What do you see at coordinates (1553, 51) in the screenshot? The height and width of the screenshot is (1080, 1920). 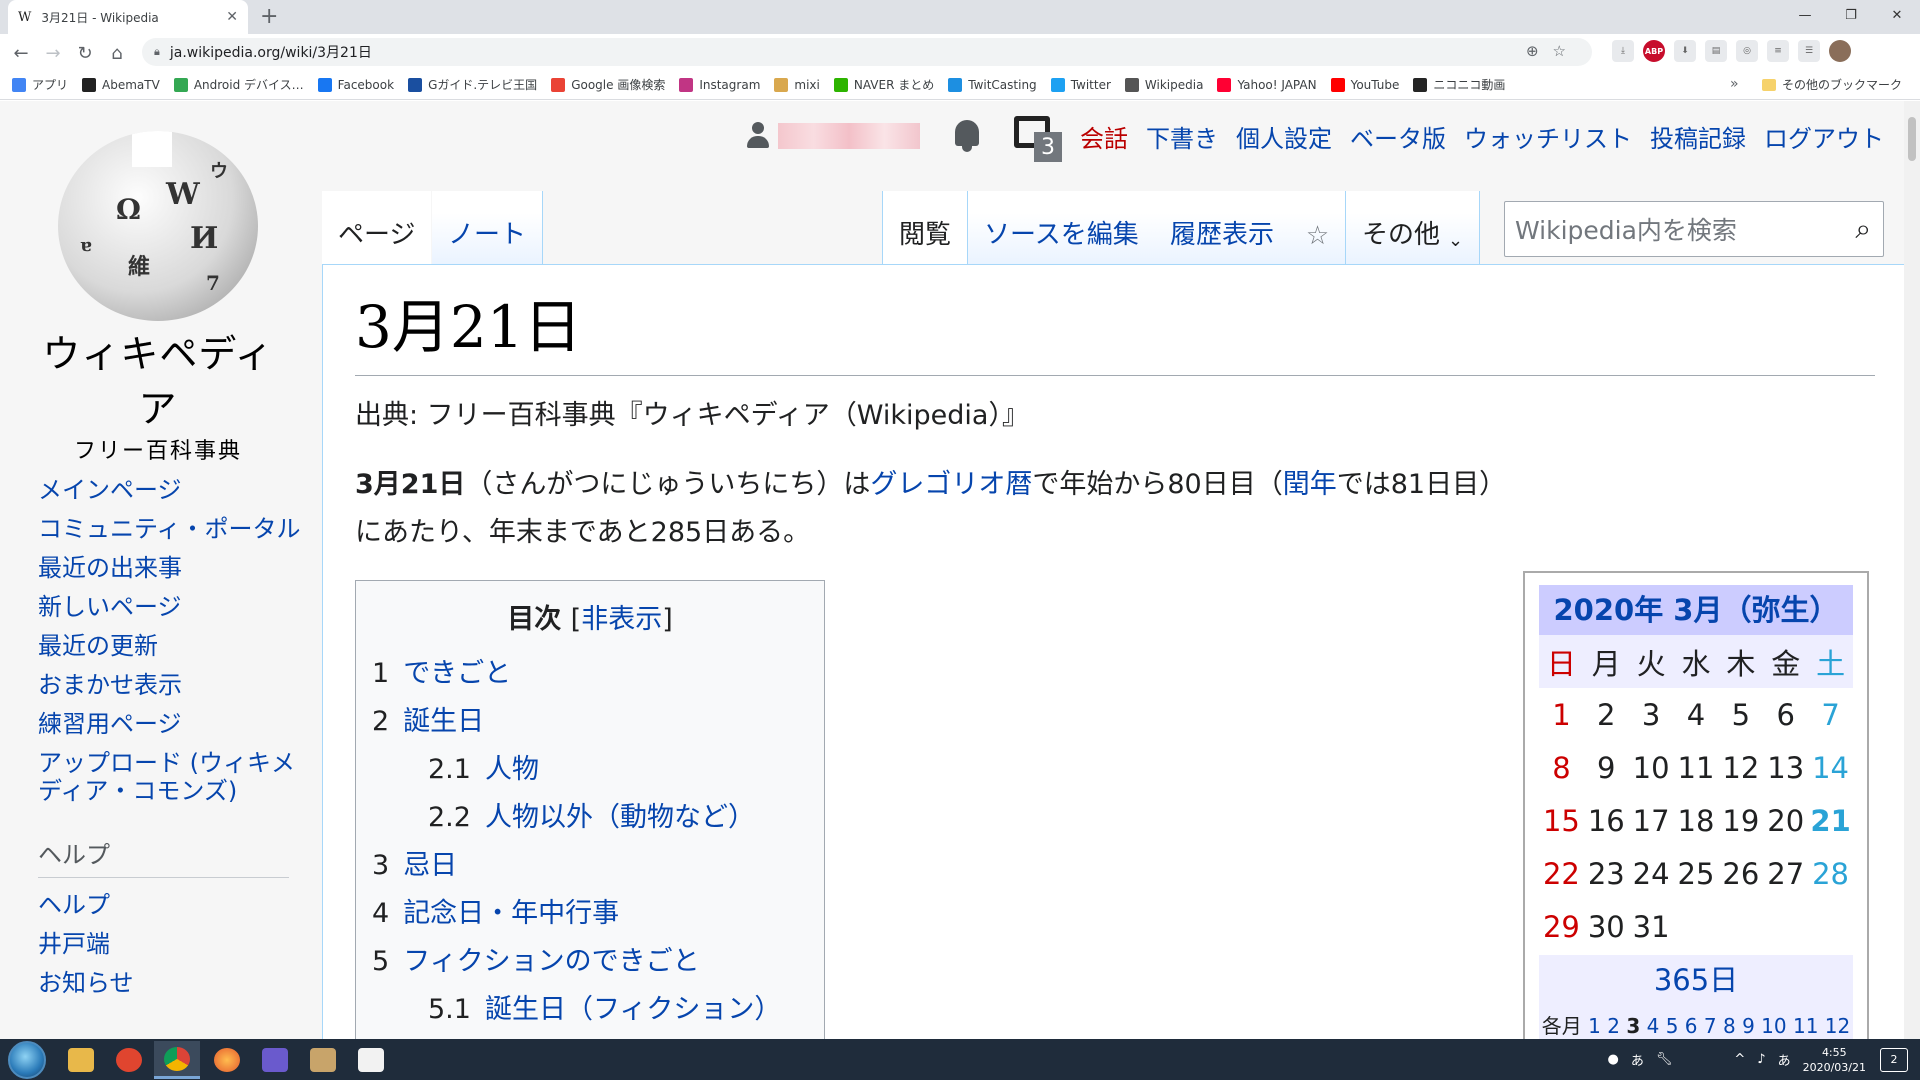 I see `bookmark-star-icon: ⊕☆` at bounding box center [1553, 51].